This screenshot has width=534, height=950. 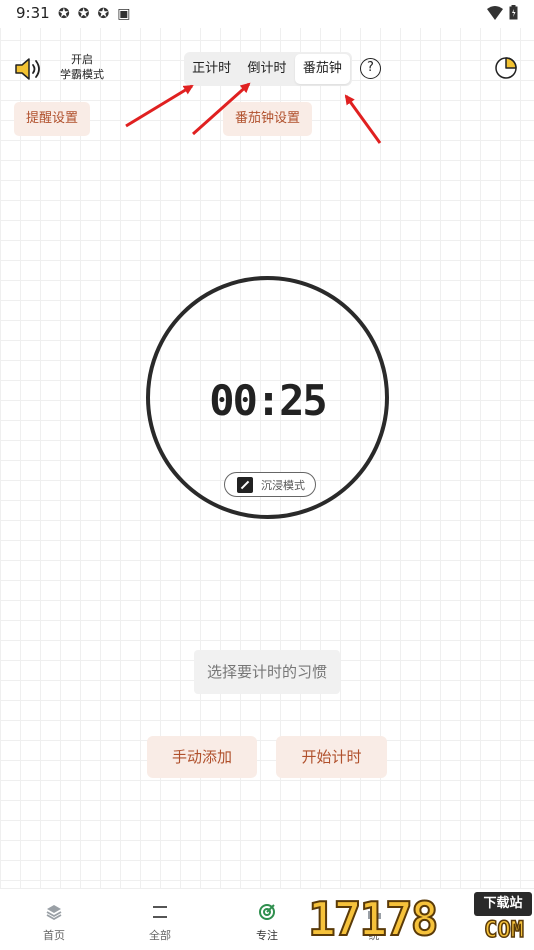 I want to click on timer-display: 00:25, so click(x=268, y=400).